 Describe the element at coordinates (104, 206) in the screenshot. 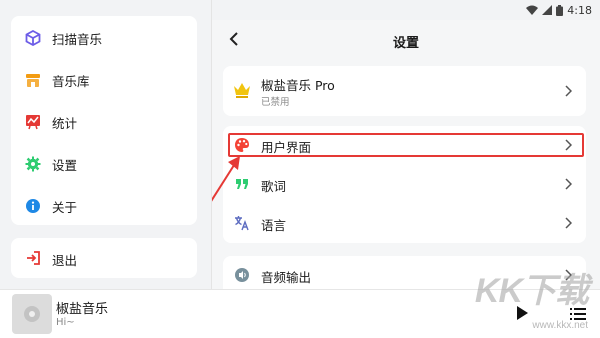

I see `sidebar-item-about: 关于` at that location.